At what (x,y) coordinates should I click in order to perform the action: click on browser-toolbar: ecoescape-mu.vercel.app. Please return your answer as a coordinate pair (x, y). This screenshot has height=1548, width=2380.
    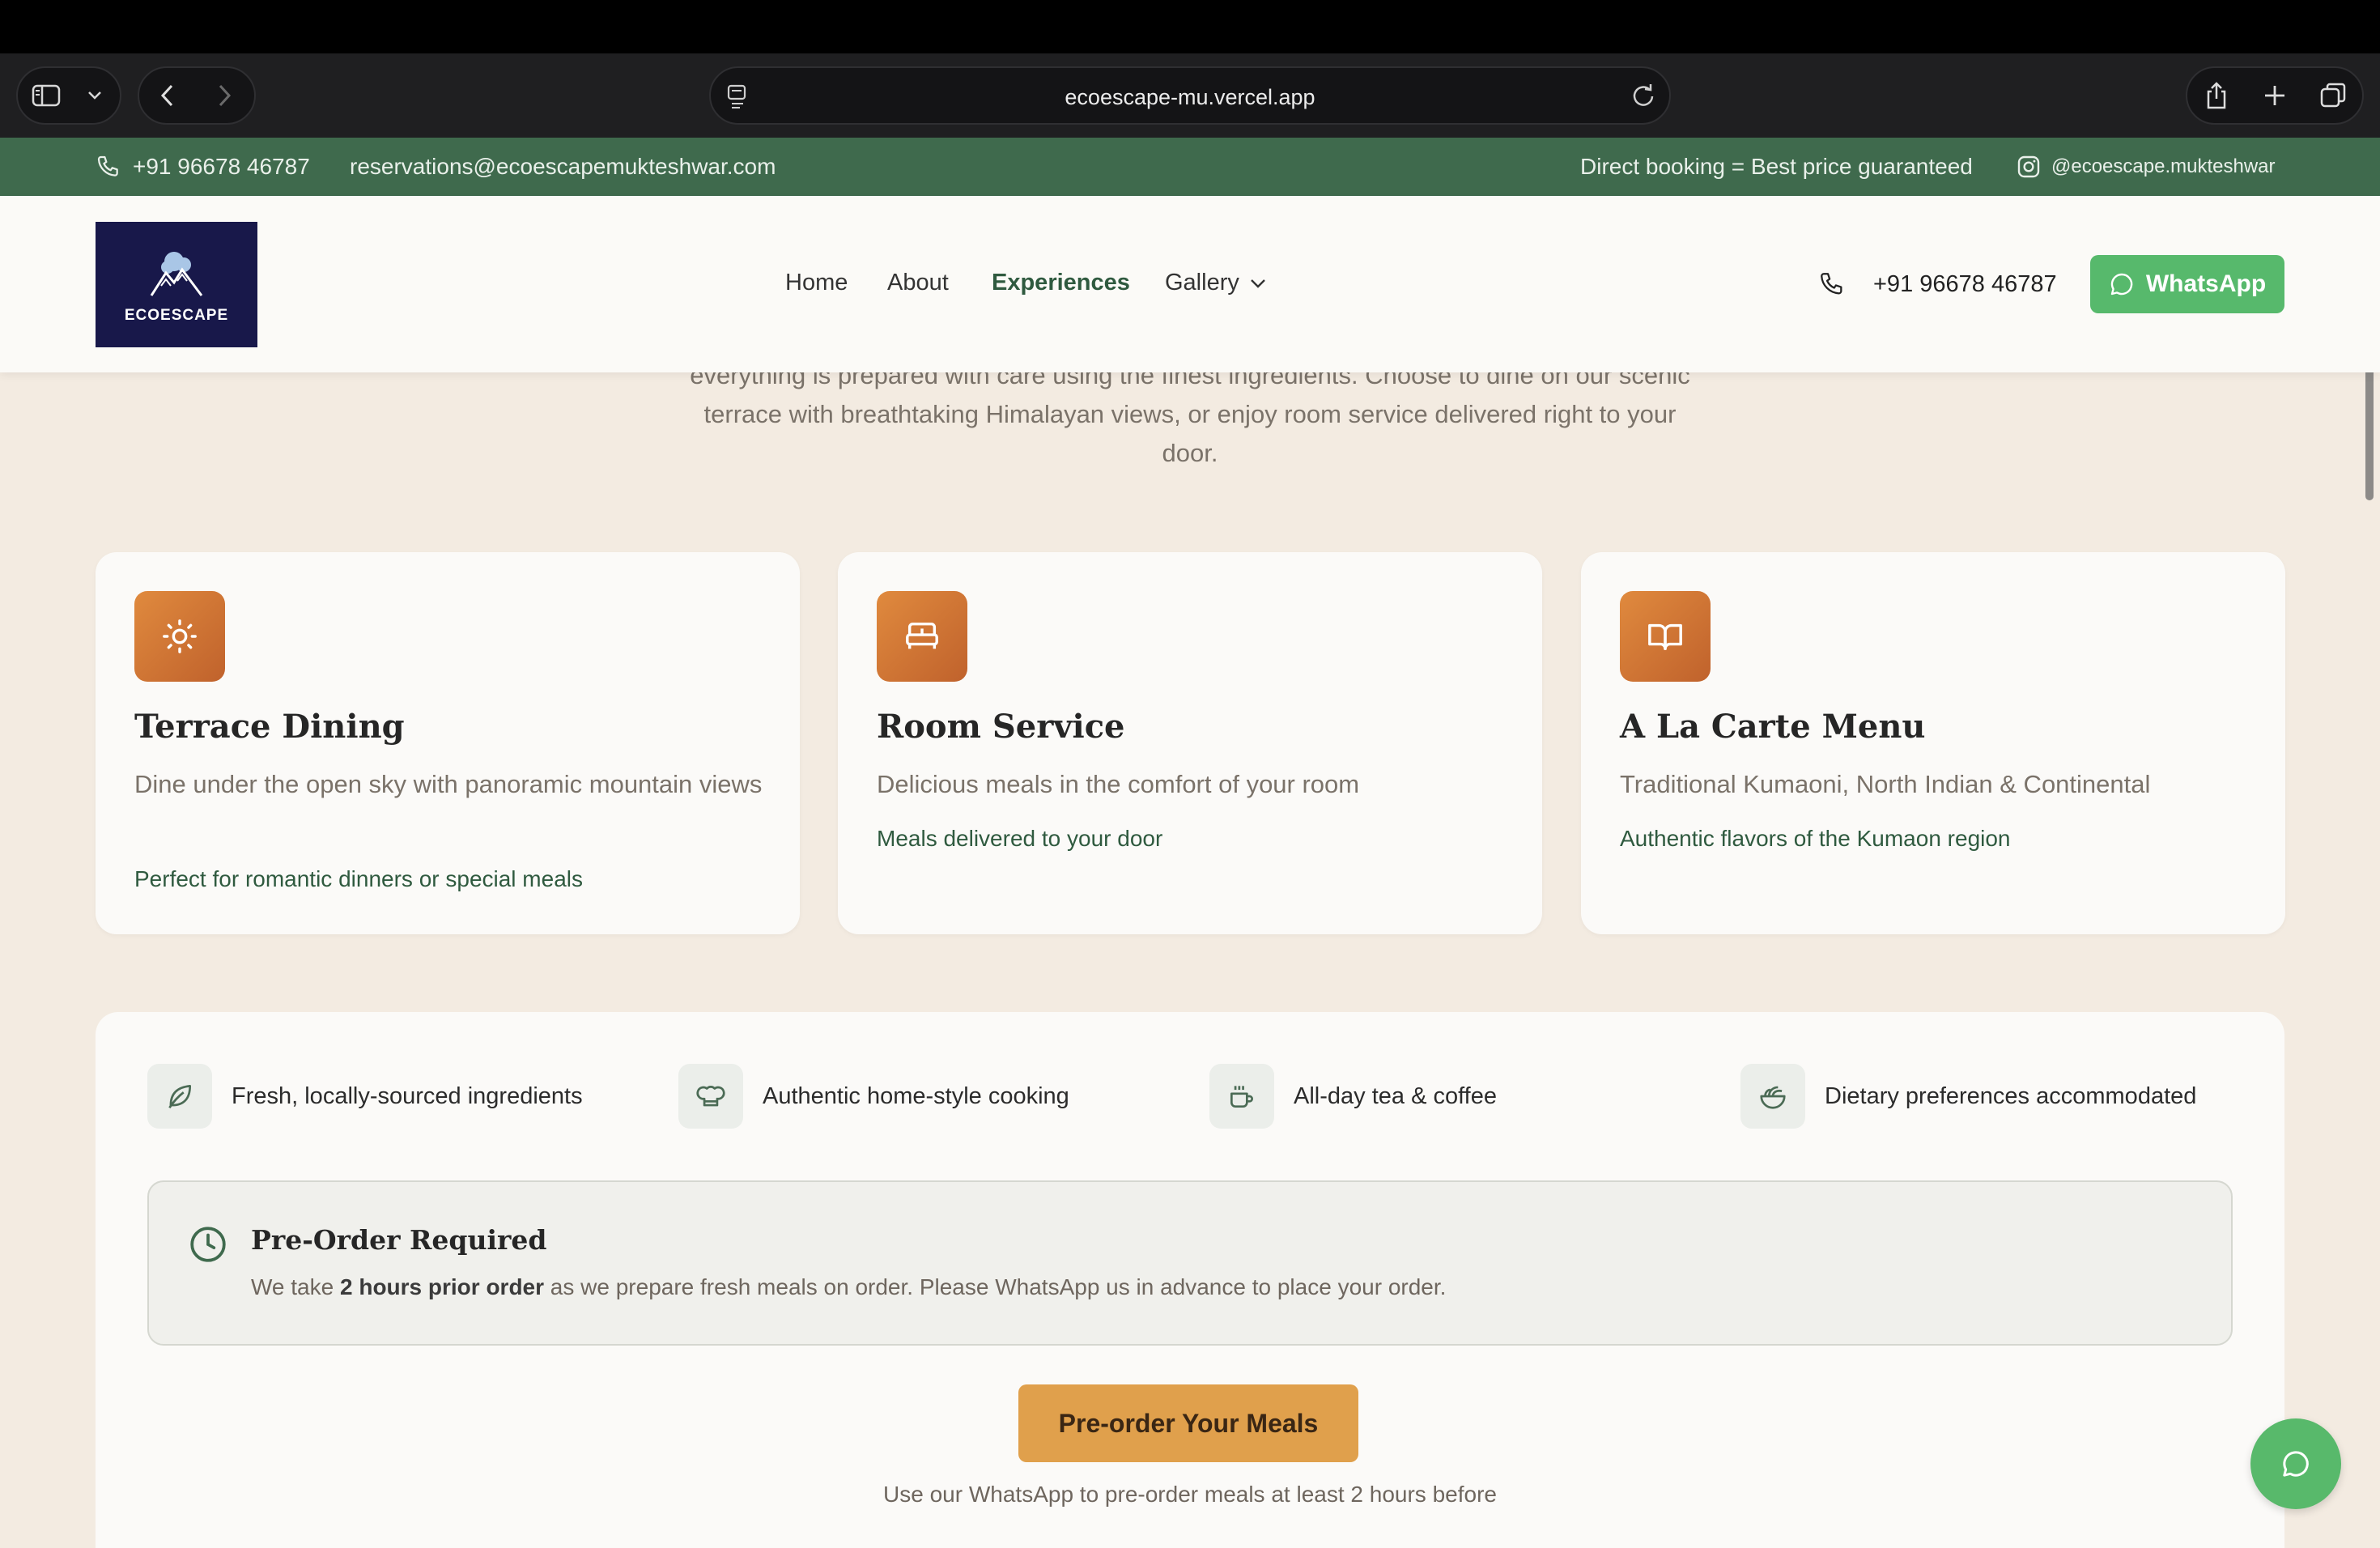
    Looking at the image, I should click on (1190, 96).